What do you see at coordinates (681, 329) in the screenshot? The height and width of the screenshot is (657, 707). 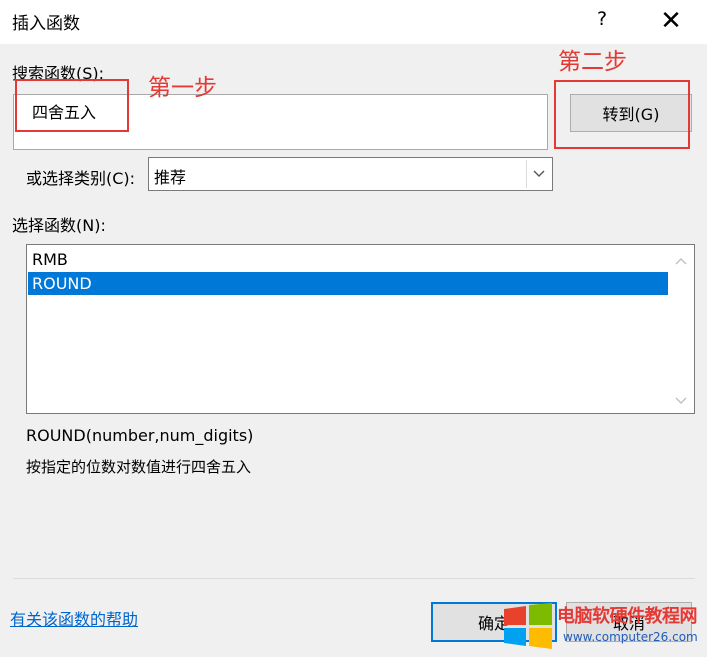 I see `list-scrollbar` at bounding box center [681, 329].